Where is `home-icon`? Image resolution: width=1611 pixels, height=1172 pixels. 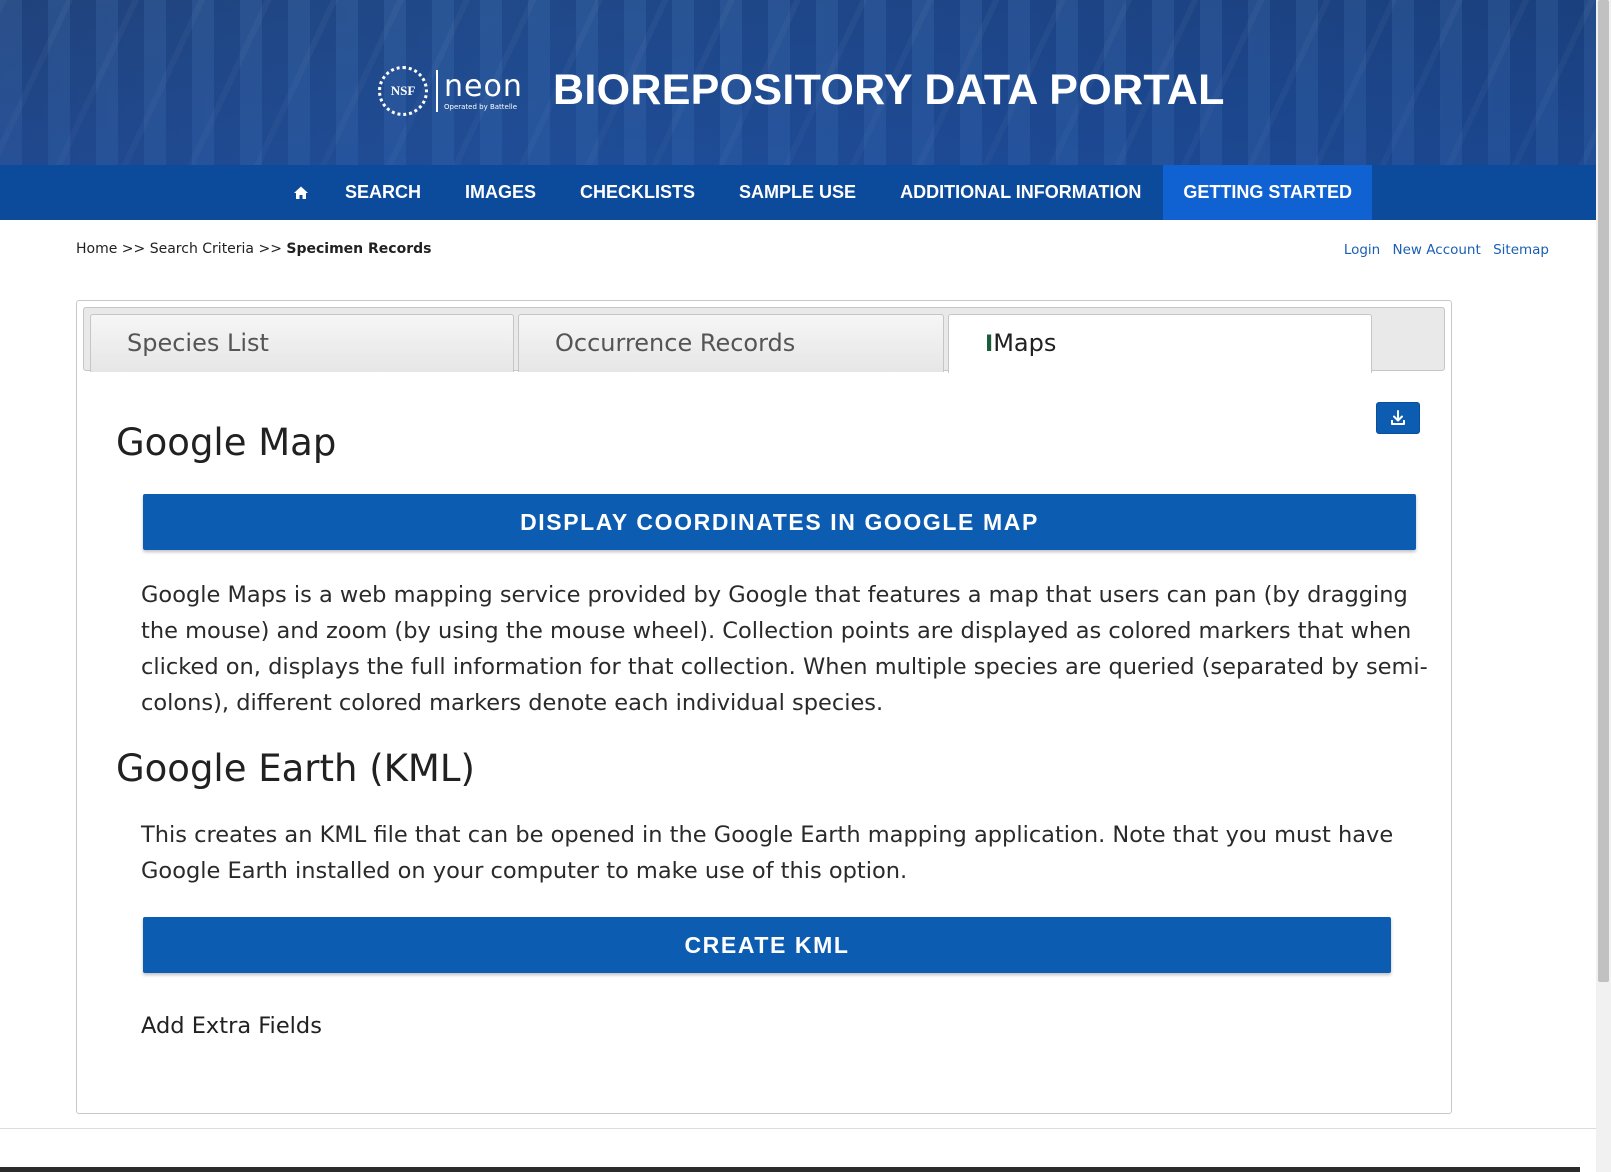 home-icon is located at coordinates (301, 192).